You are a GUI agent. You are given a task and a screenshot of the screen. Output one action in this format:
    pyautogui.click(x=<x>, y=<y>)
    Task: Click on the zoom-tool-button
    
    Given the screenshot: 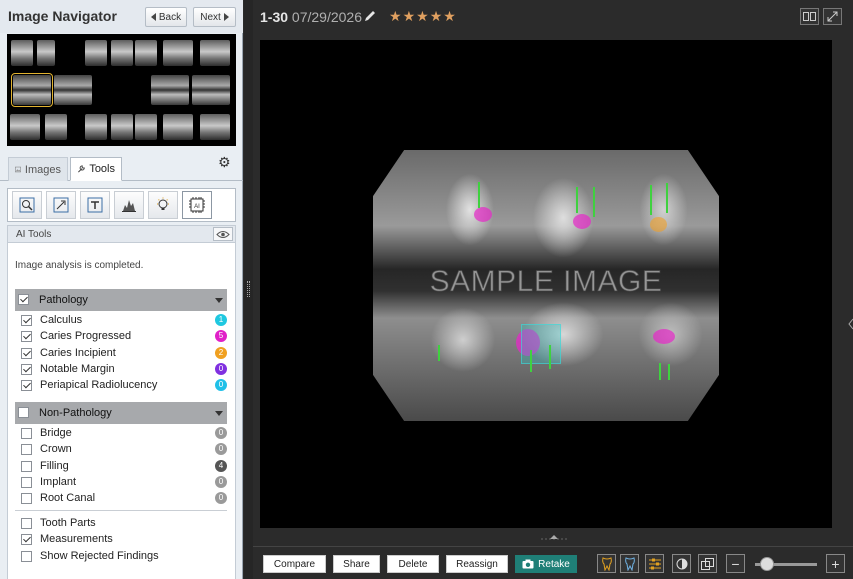 What is the action you would take?
    pyautogui.click(x=27, y=205)
    